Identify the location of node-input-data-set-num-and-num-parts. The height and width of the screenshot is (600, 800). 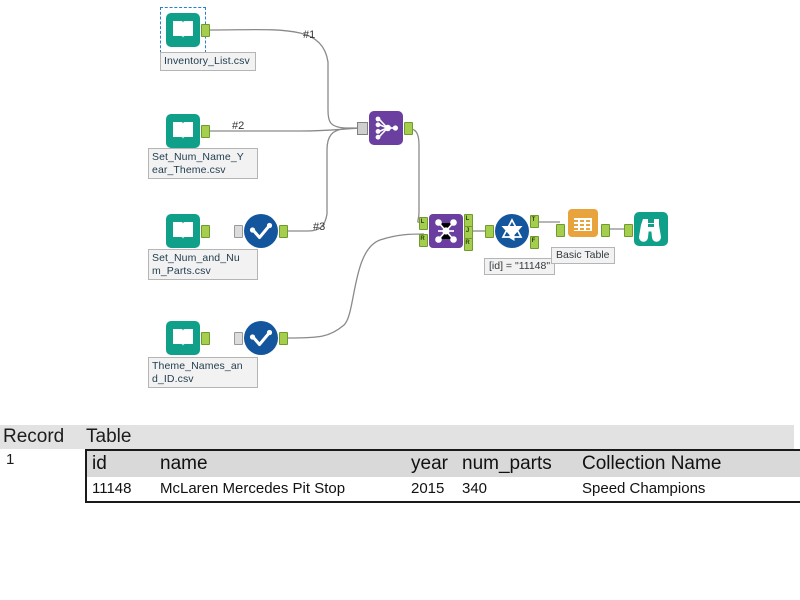
(187, 231).